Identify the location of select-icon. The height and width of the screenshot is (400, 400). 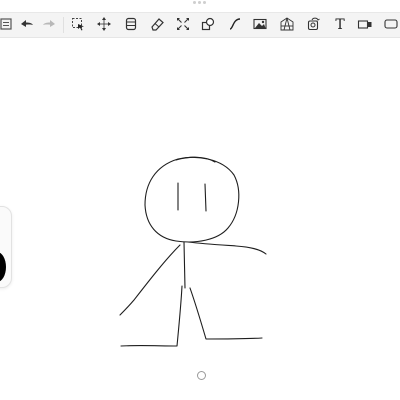
(78, 25).